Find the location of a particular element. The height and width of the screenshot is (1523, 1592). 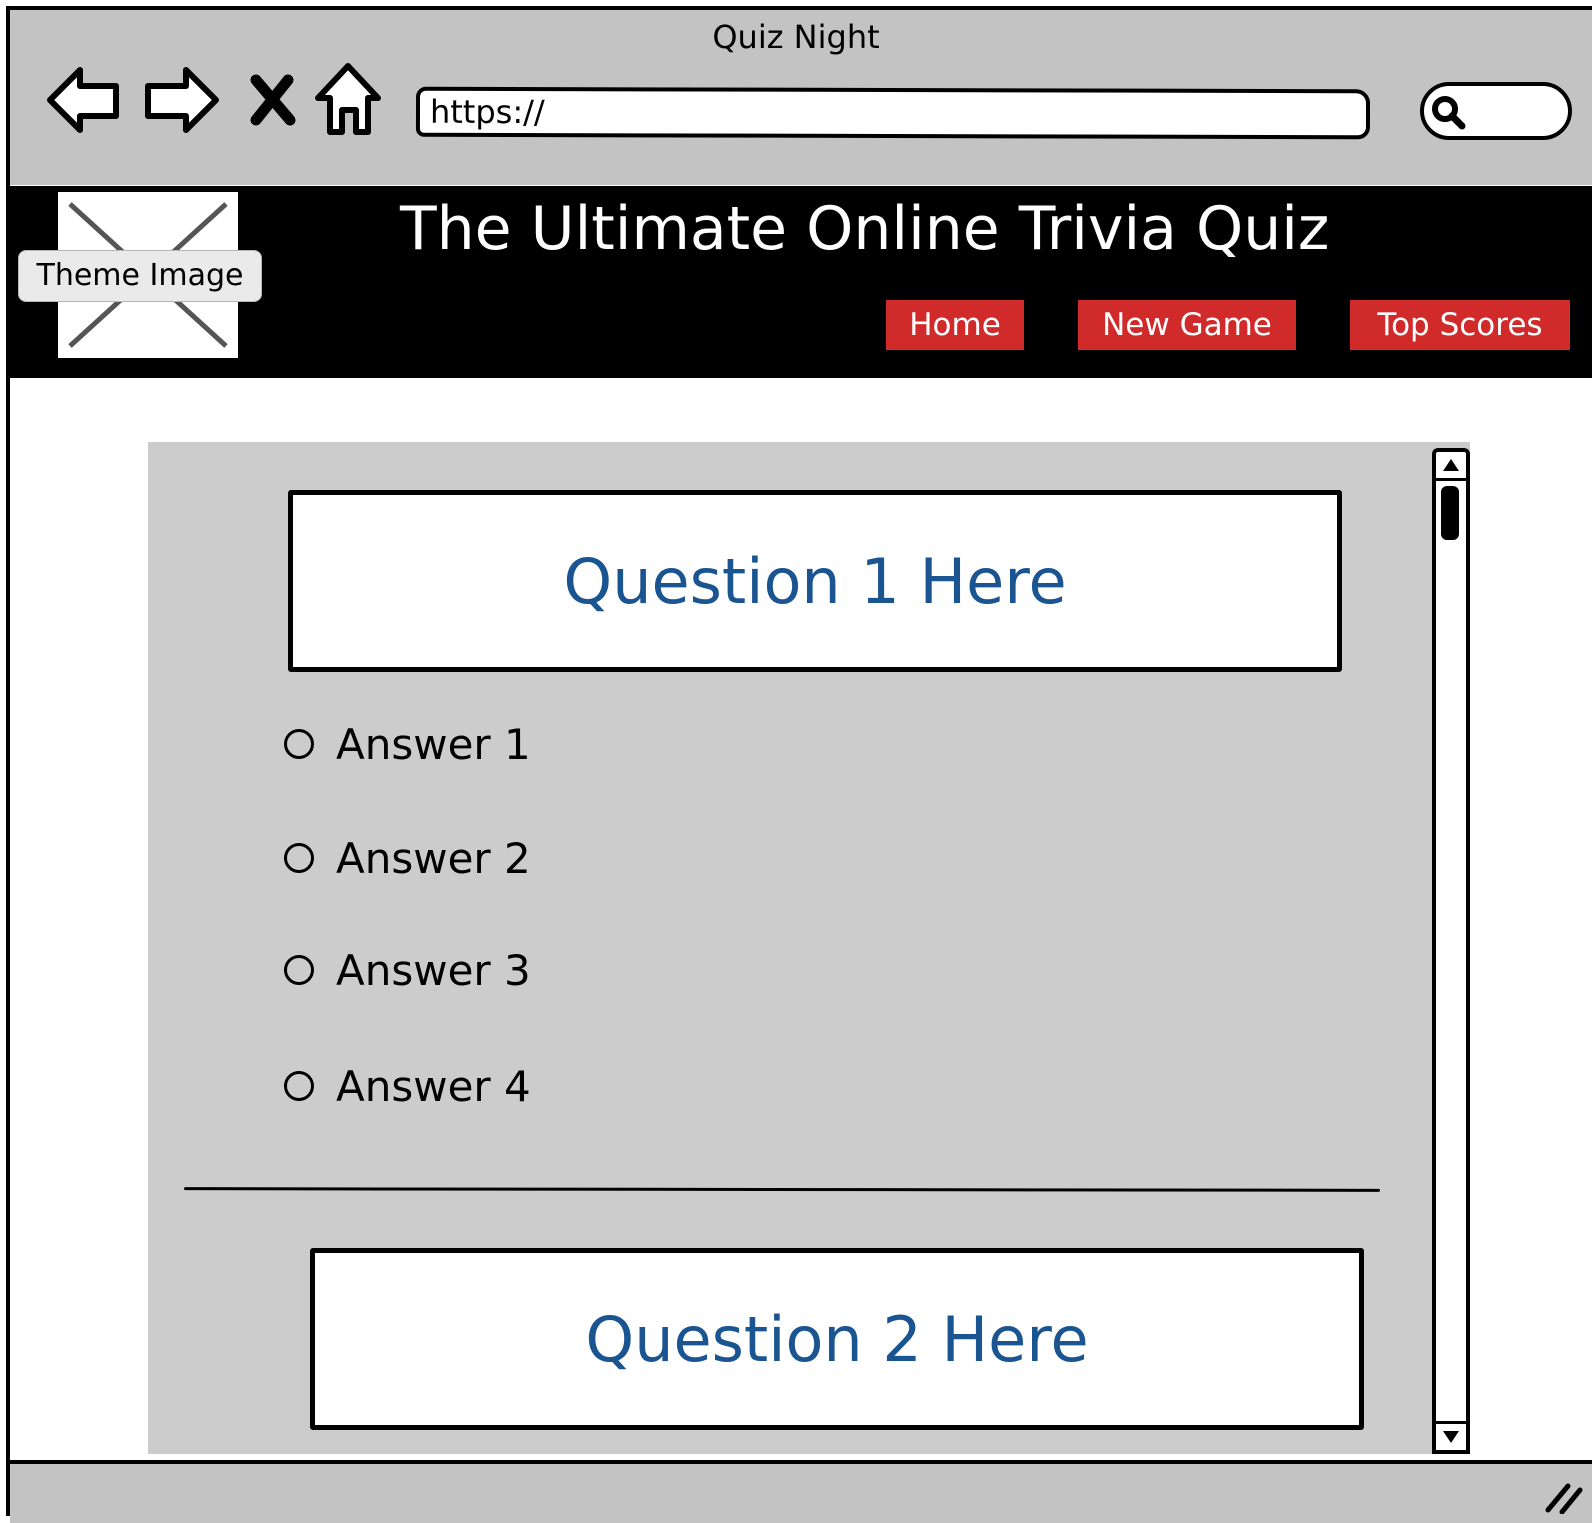

scroll-up-arrow-icon is located at coordinates (1451, 466).